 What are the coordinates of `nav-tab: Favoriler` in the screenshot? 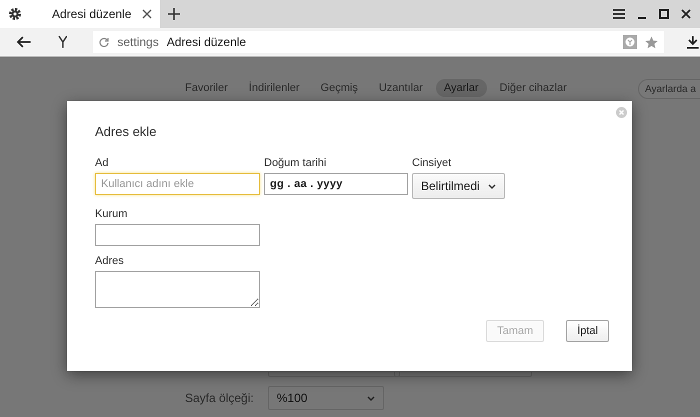 It's located at (206, 88).